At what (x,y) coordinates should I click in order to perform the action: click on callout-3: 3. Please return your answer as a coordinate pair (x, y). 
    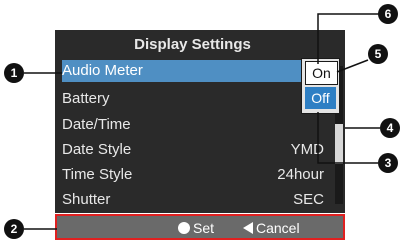
    Looking at the image, I should click on (388, 163).